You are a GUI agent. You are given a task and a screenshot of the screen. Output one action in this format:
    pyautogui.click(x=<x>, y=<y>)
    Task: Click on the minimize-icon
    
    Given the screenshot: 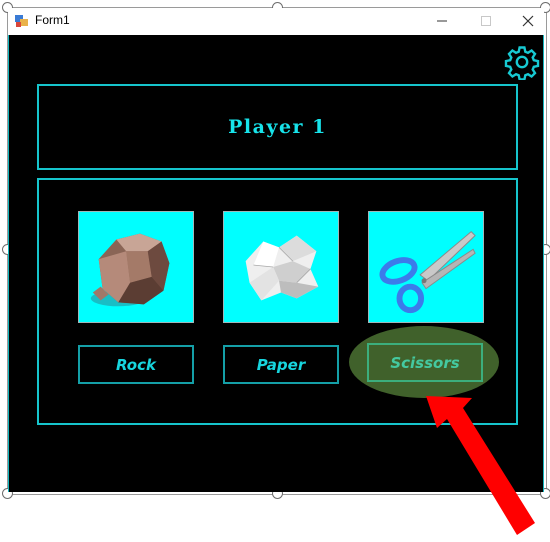 What is the action you would take?
    pyautogui.click(x=442, y=21)
    